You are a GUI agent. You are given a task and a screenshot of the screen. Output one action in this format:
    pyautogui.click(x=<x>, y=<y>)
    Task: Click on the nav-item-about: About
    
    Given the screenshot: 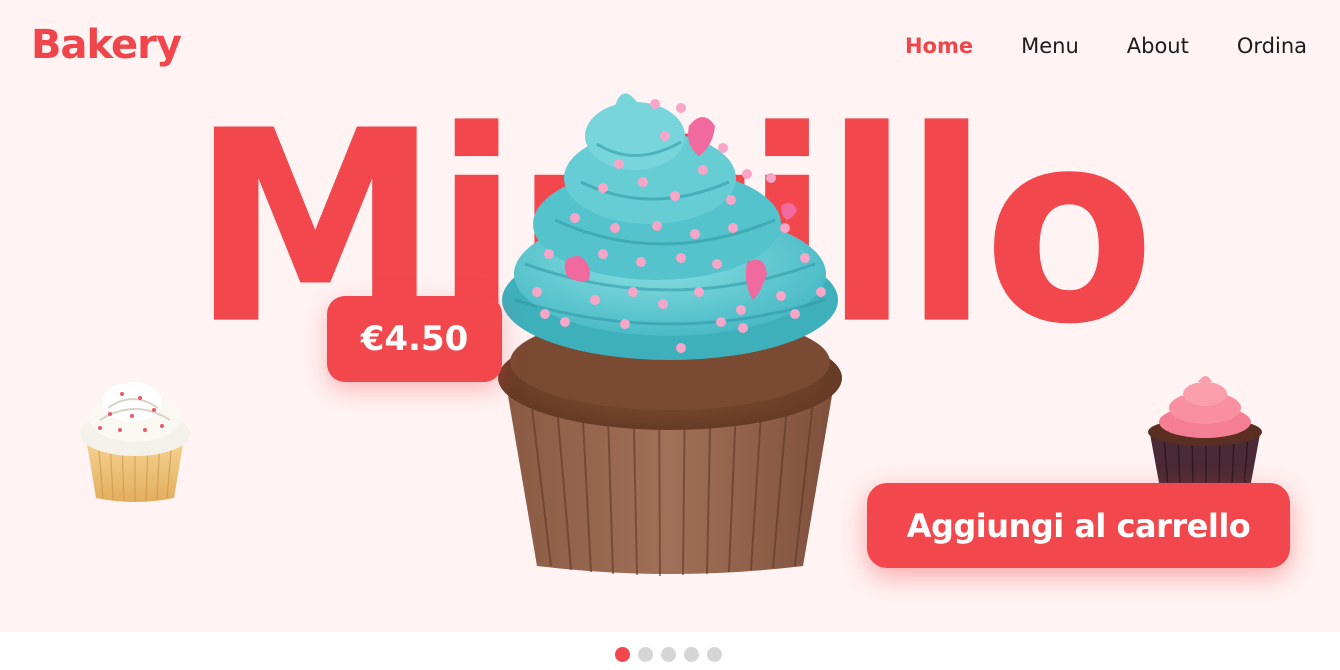 What is the action you would take?
    pyautogui.click(x=1158, y=46)
    